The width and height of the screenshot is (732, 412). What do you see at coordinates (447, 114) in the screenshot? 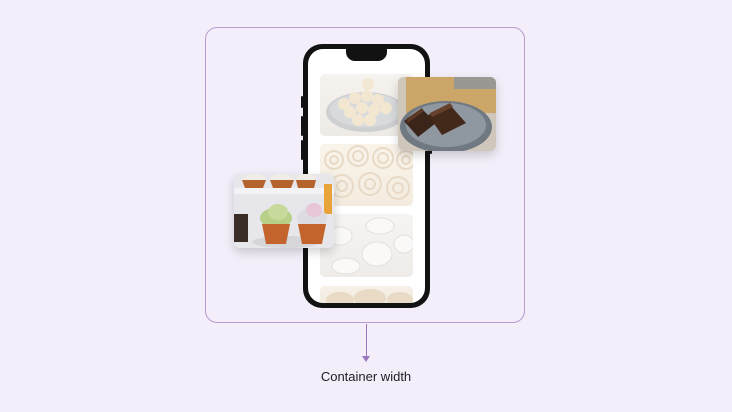
I see `brownies-photo` at bounding box center [447, 114].